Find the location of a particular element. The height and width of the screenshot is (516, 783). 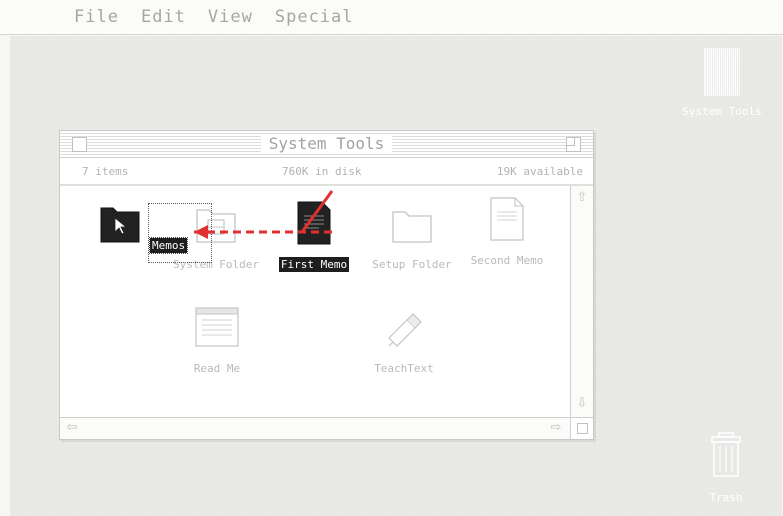

item-count: 7 items is located at coordinates (105, 171).